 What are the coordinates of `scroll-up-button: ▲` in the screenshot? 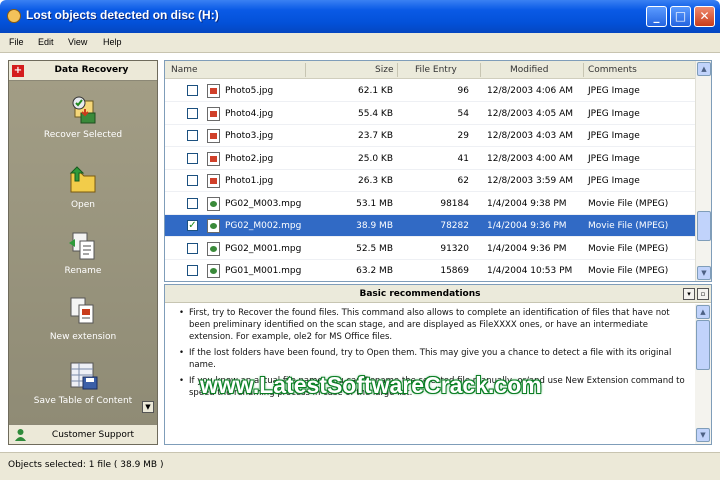 It's located at (704, 69).